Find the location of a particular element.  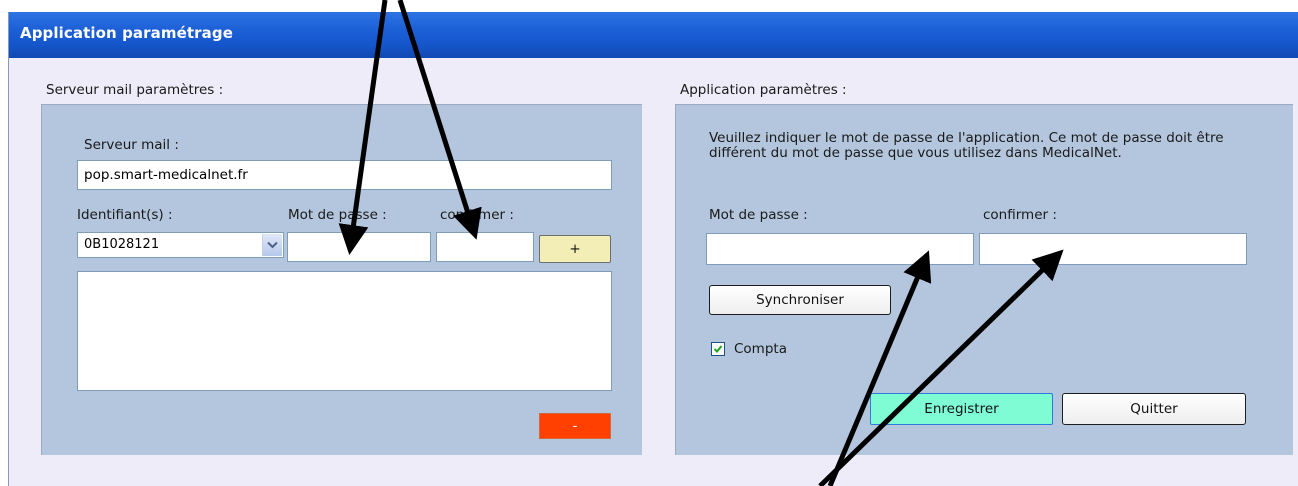

identifier-label: Identifiant(s) : is located at coordinates (125, 215).